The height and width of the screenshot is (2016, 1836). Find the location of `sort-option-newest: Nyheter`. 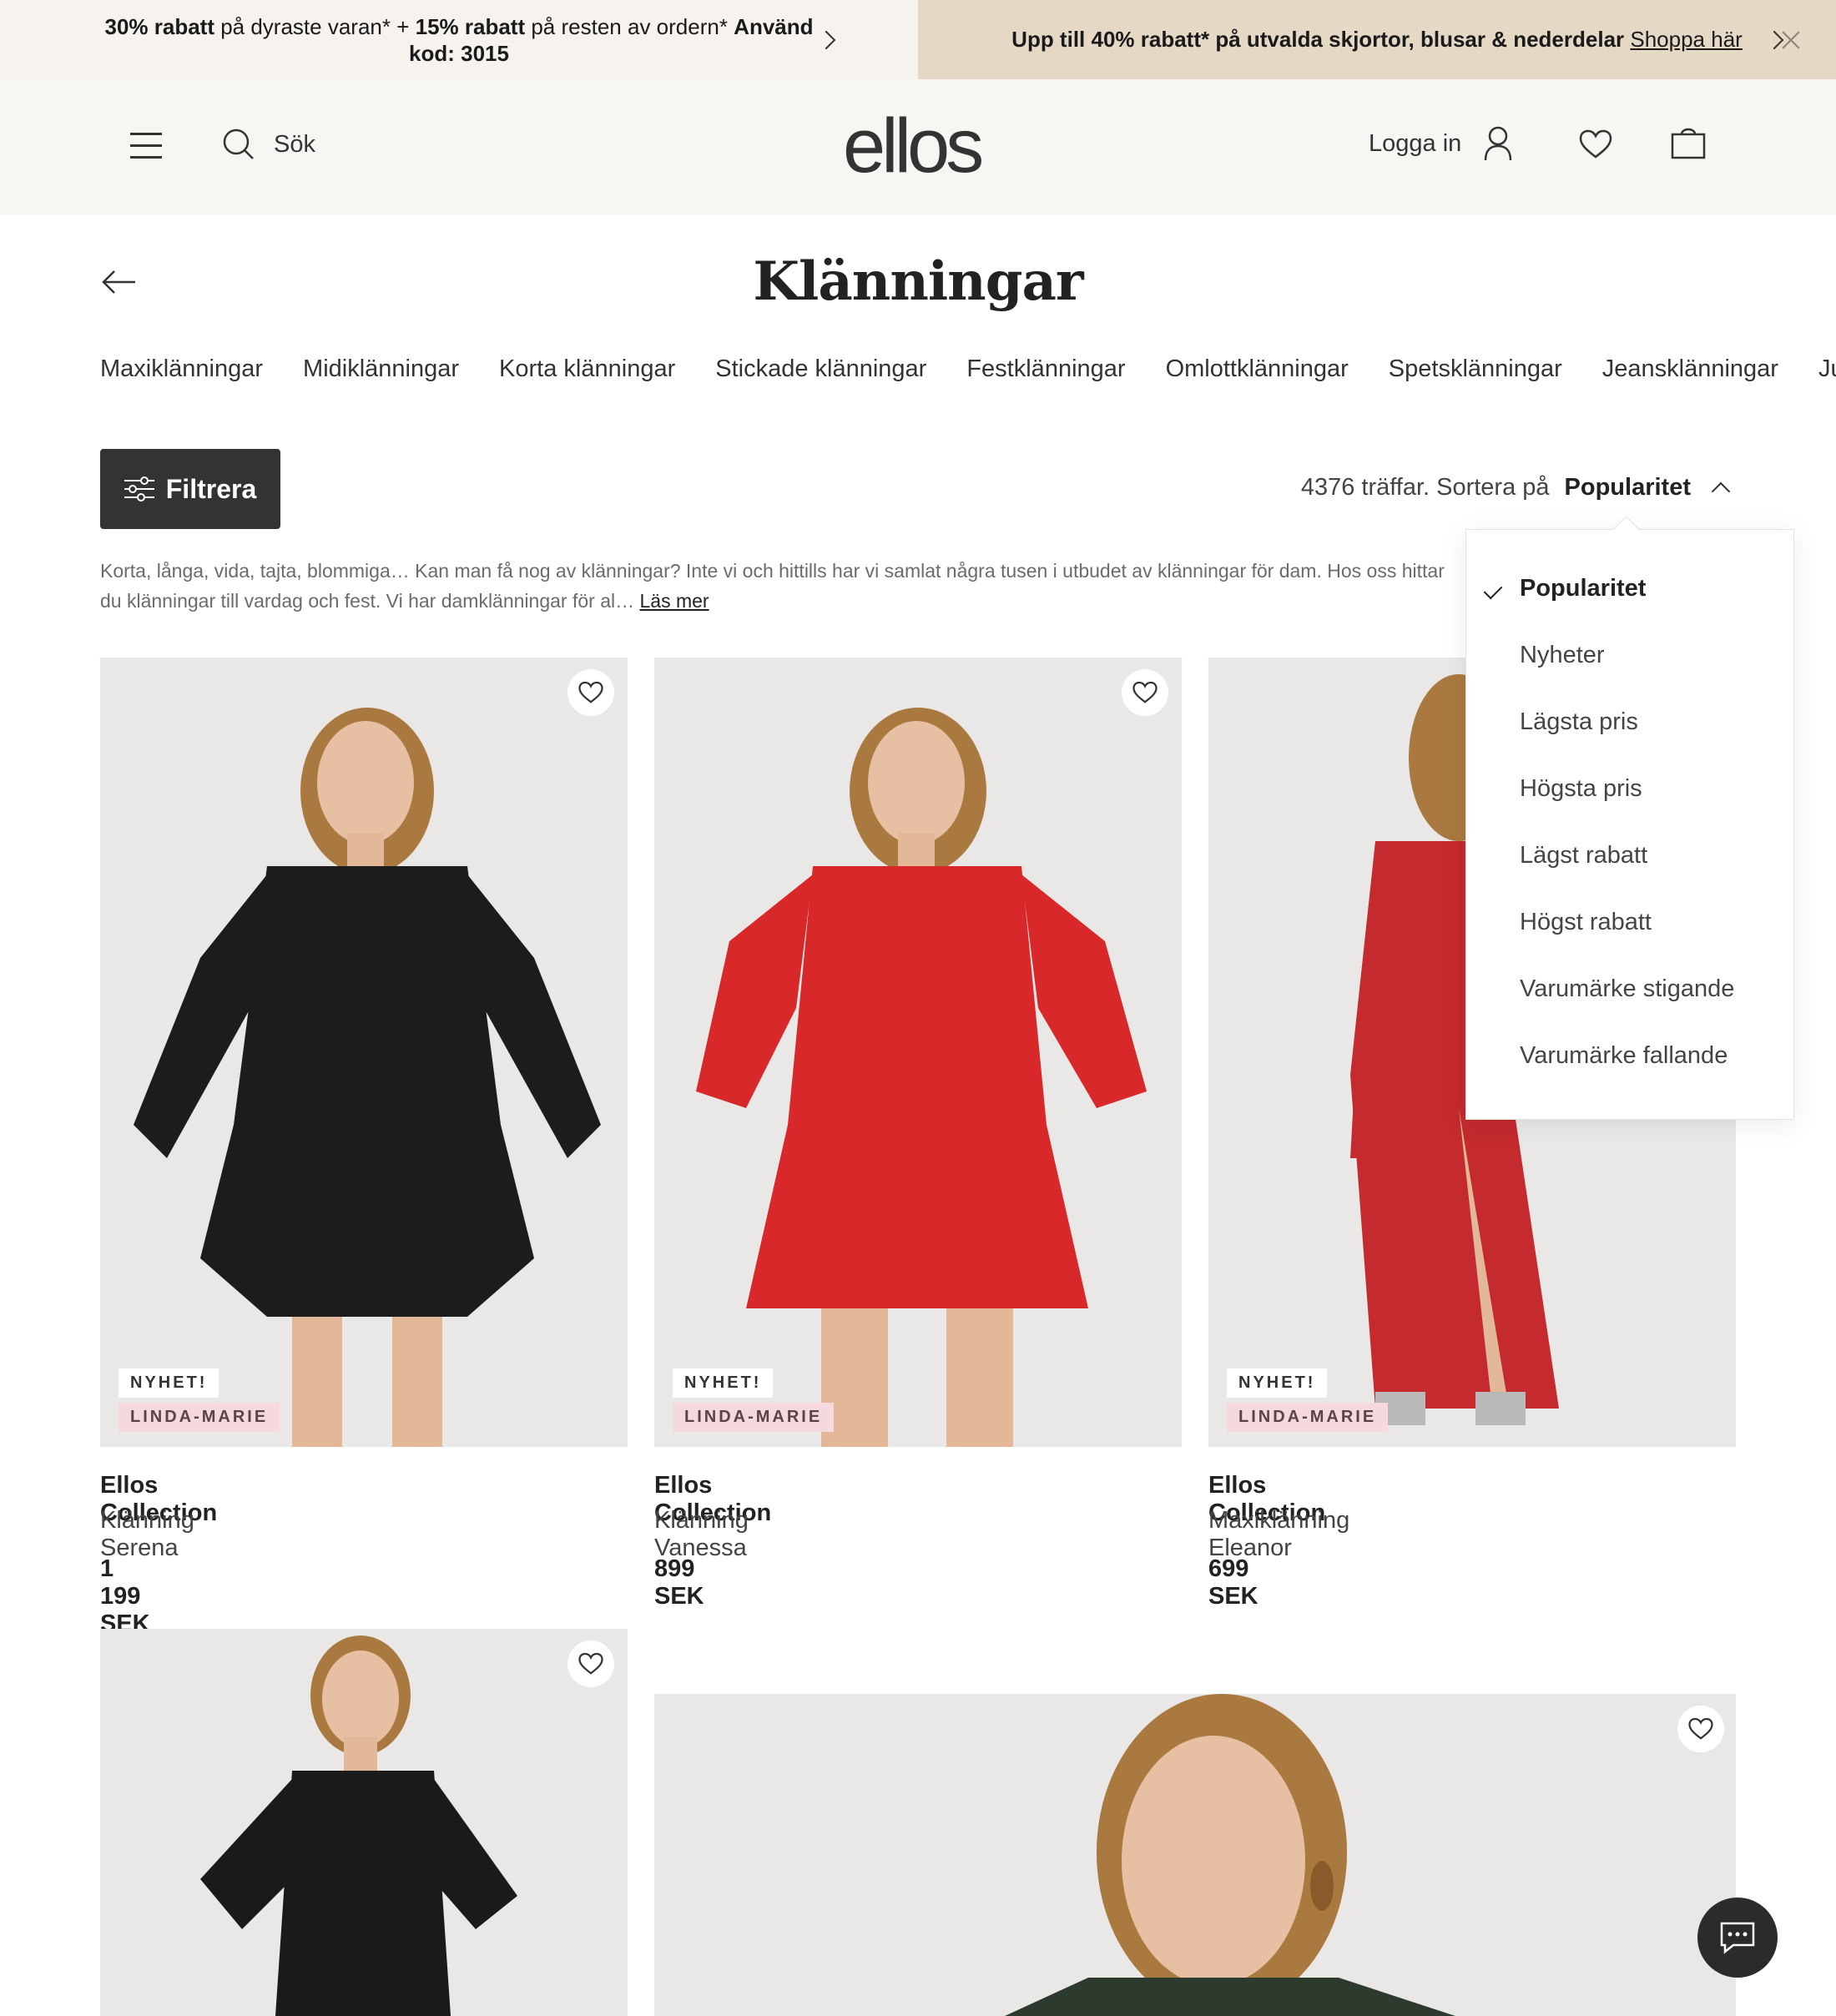

sort-option-newest: Nyheter is located at coordinates (1563, 655).